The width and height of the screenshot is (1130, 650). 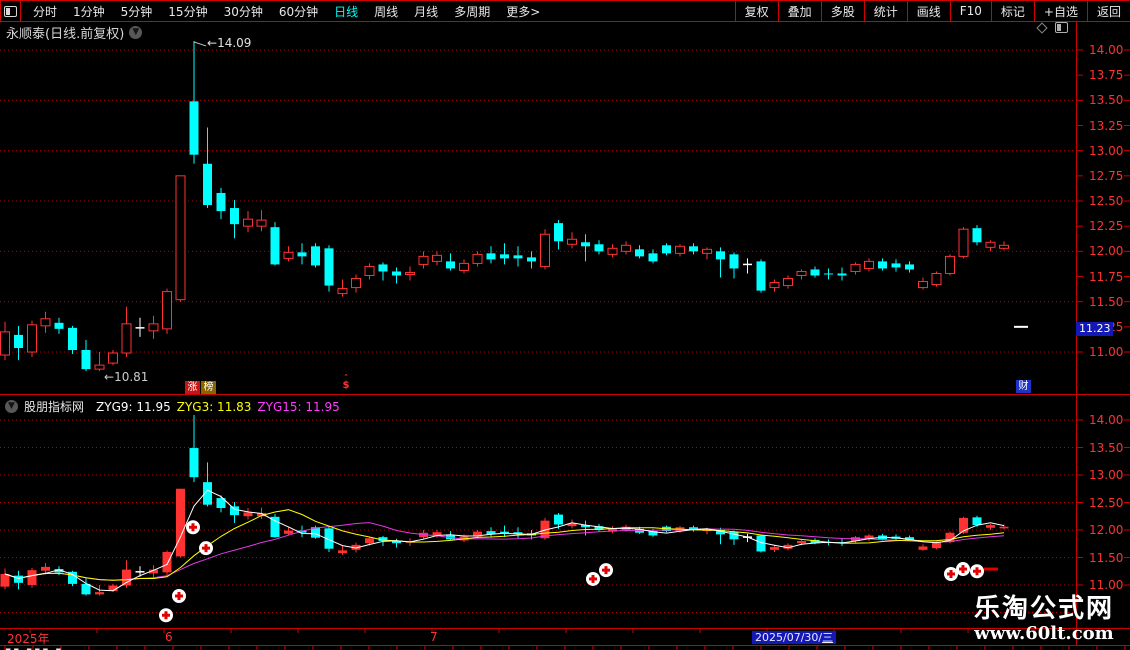 I want to click on window-split-icon, so click(x=1061, y=27).